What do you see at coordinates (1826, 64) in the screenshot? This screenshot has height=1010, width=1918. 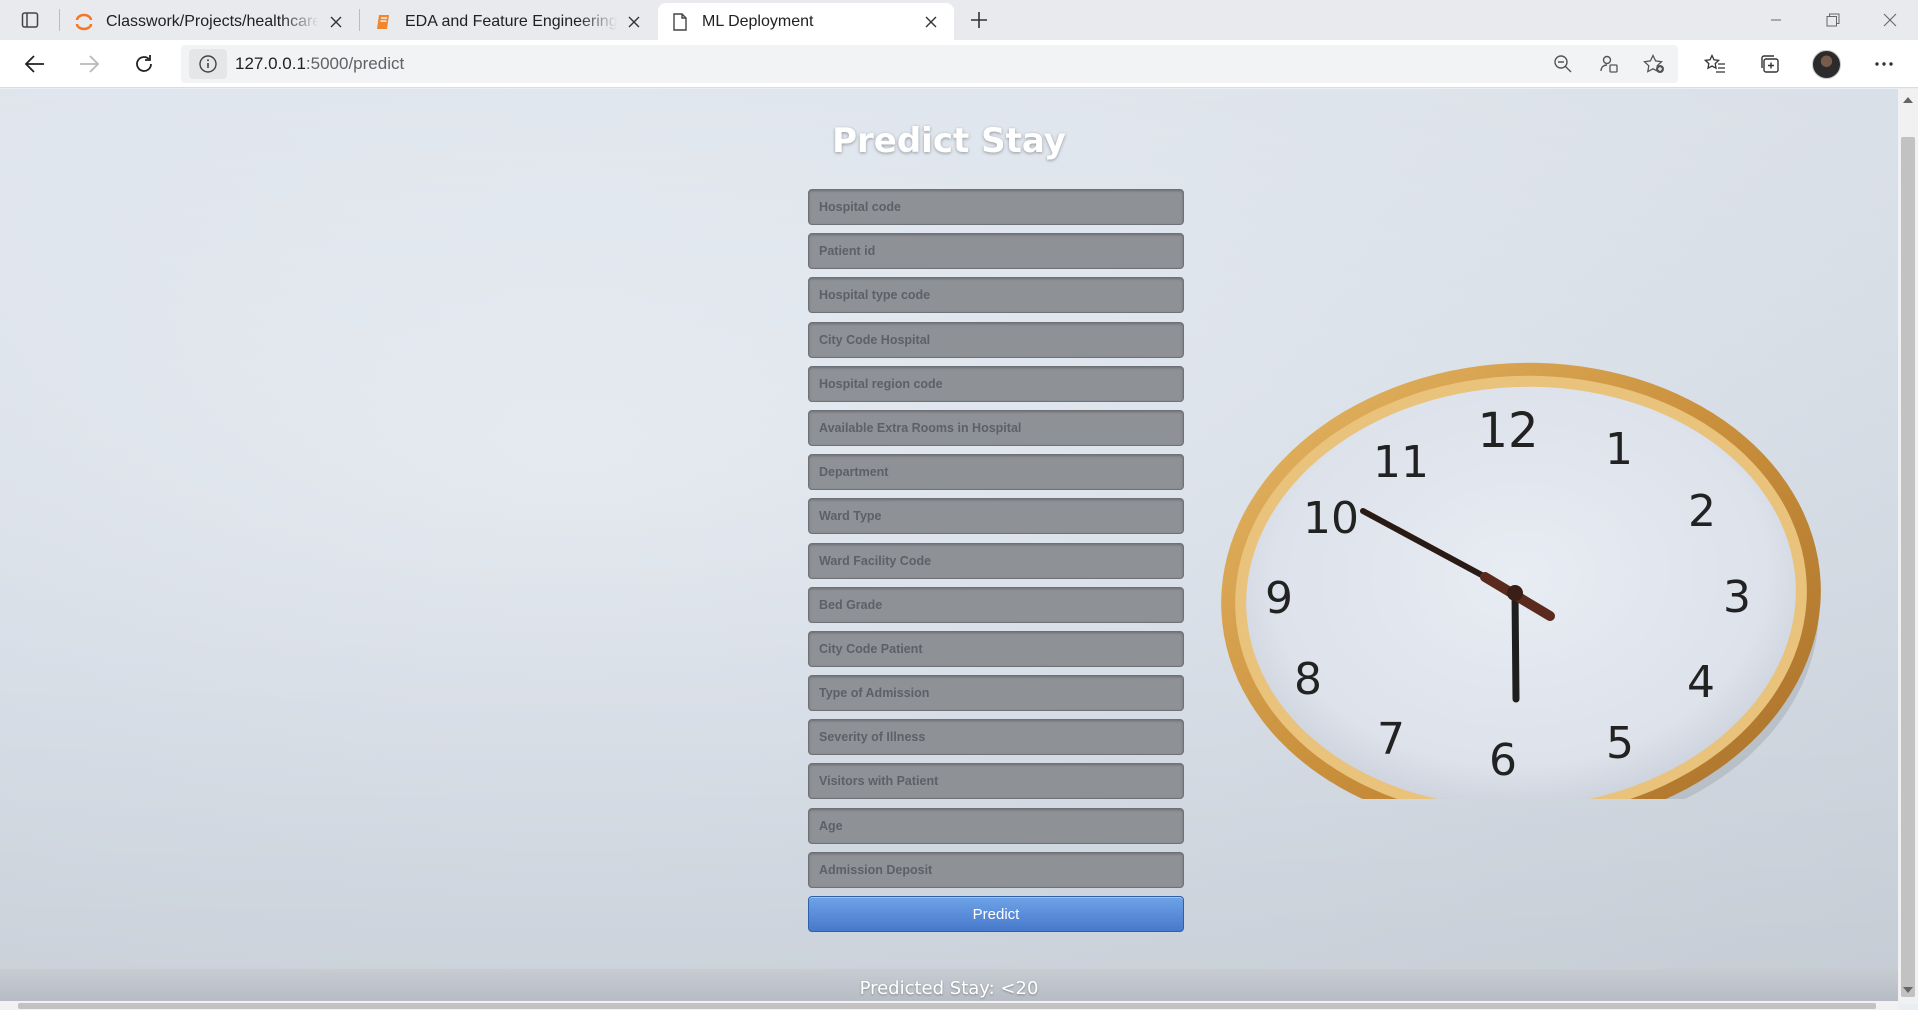 I see `profile-avatar` at bounding box center [1826, 64].